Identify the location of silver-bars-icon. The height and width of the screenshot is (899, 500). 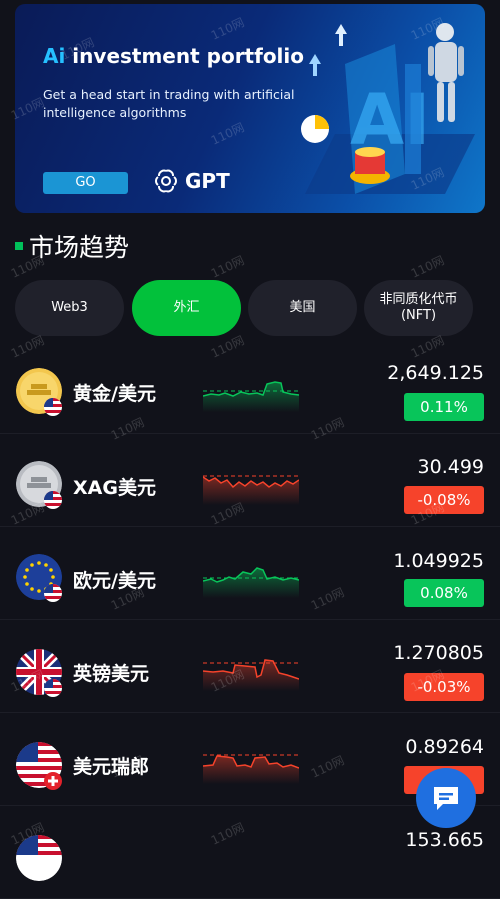
(40, 485).